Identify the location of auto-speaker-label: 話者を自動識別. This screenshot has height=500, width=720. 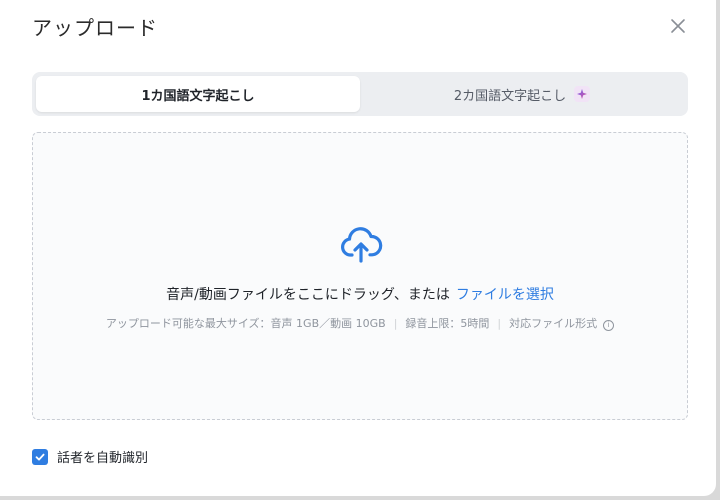
(103, 458).